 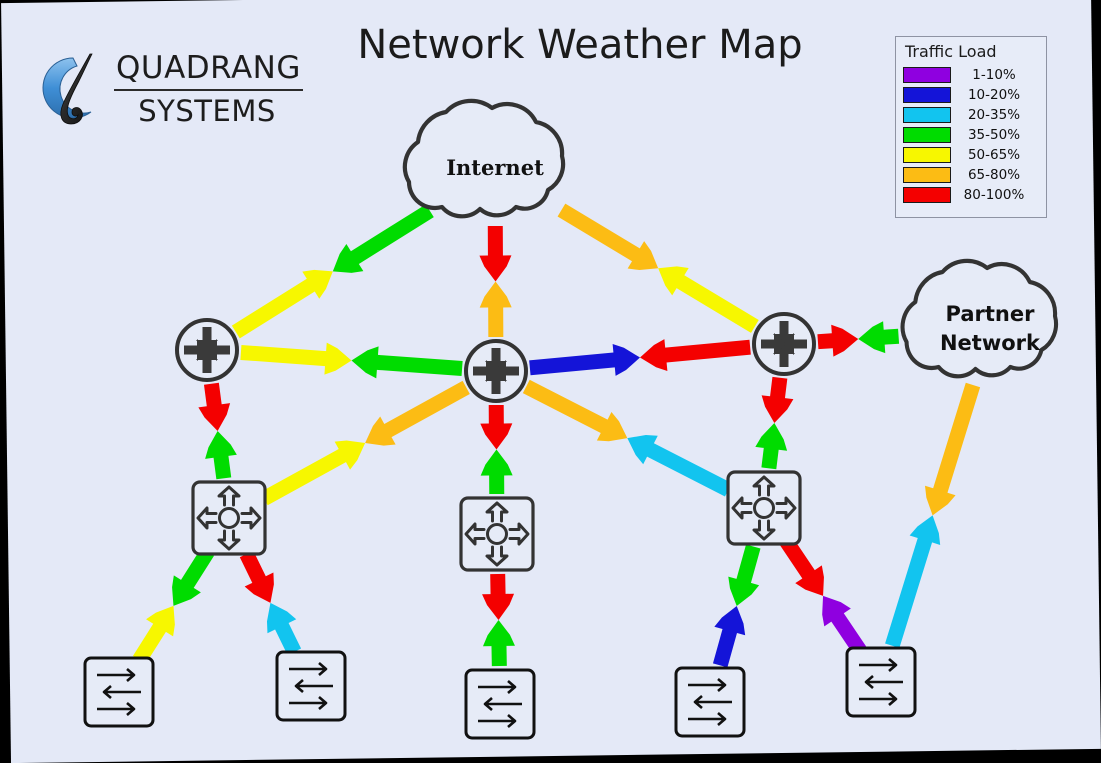 What do you see at coordinates (67, 89) in the screenshot?
I see `quadrang-logo-icon` at bounding box center [67, 89].